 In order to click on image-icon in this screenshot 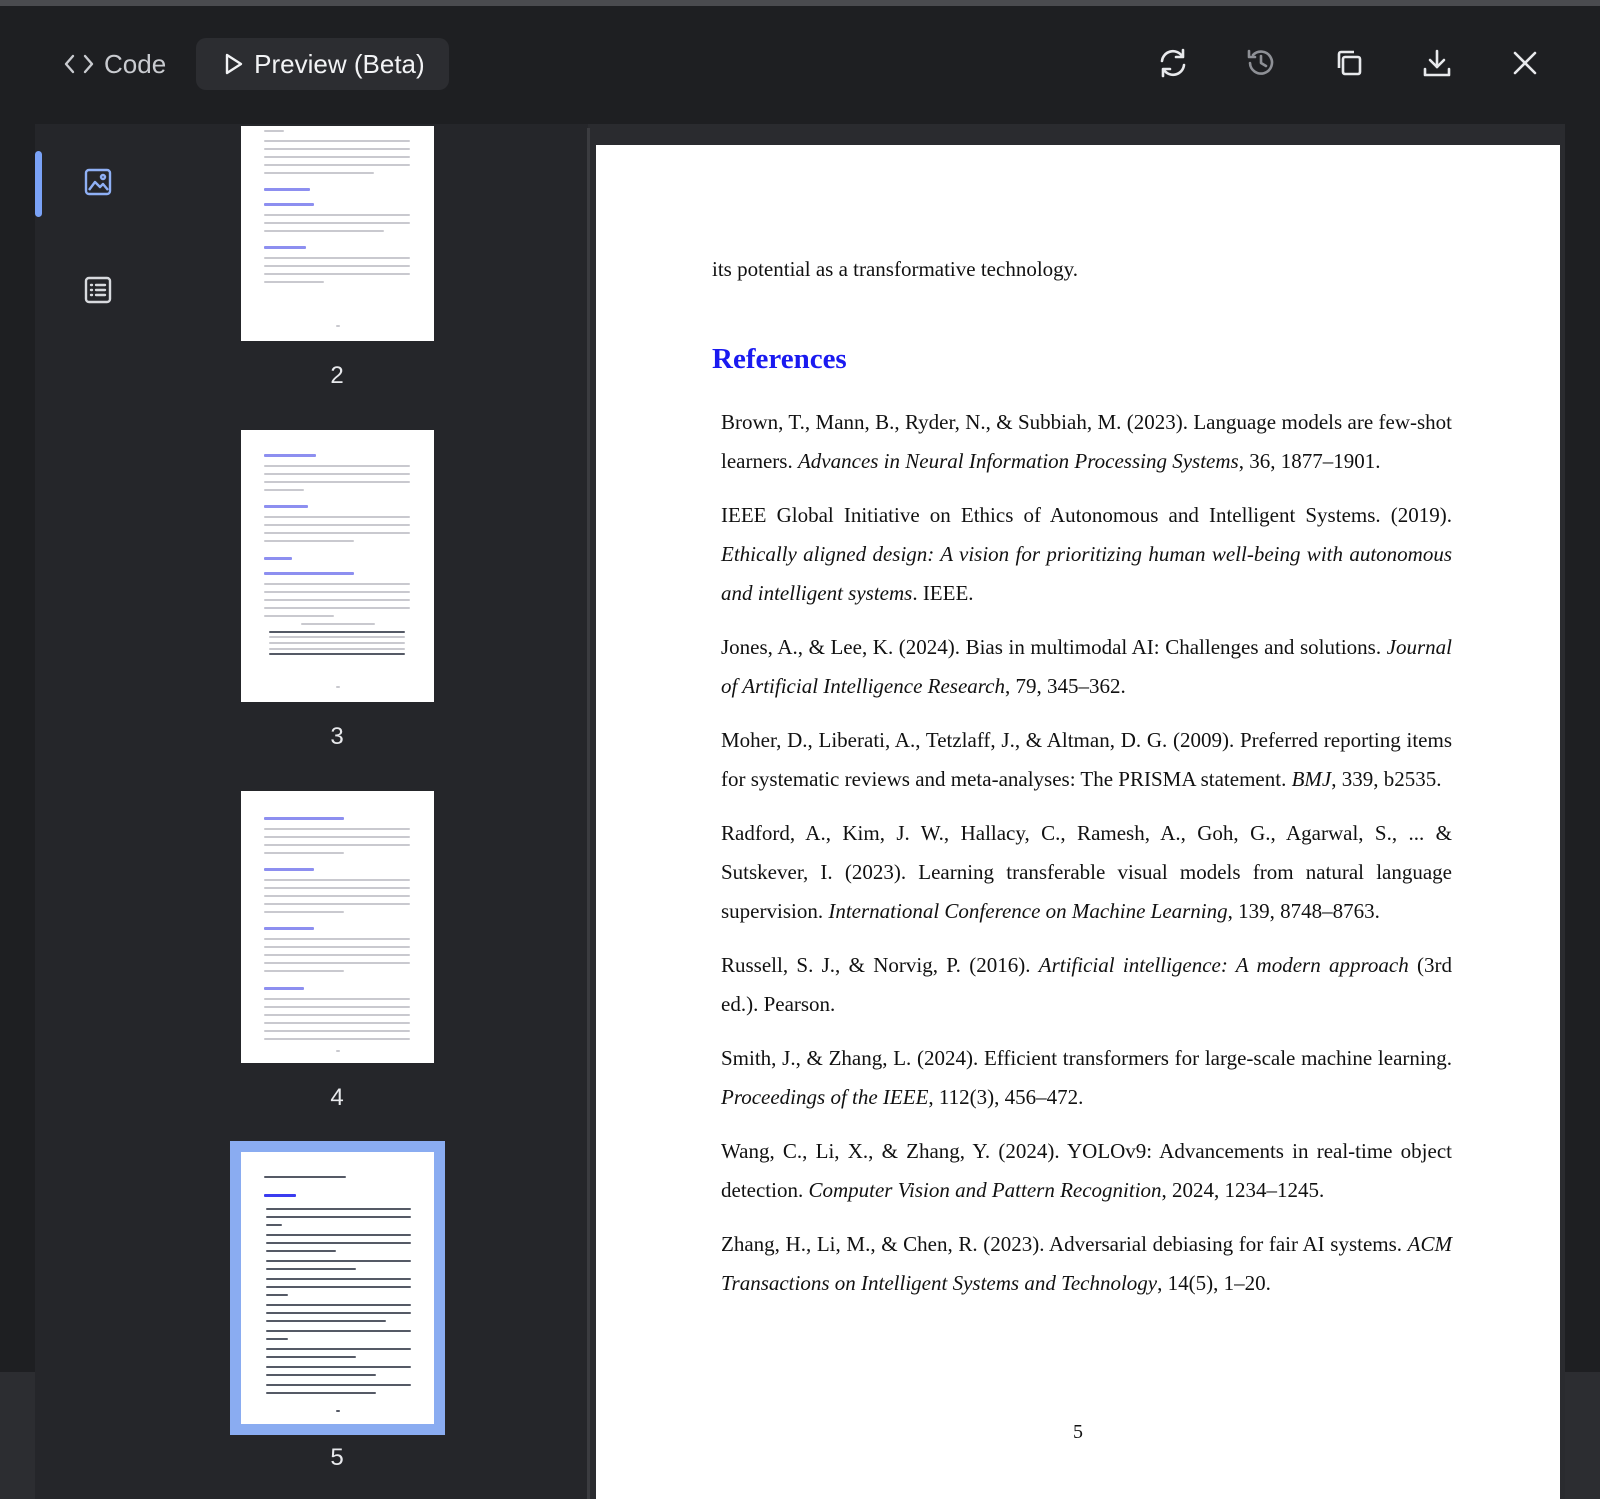, I will do `click(98, 184)`.